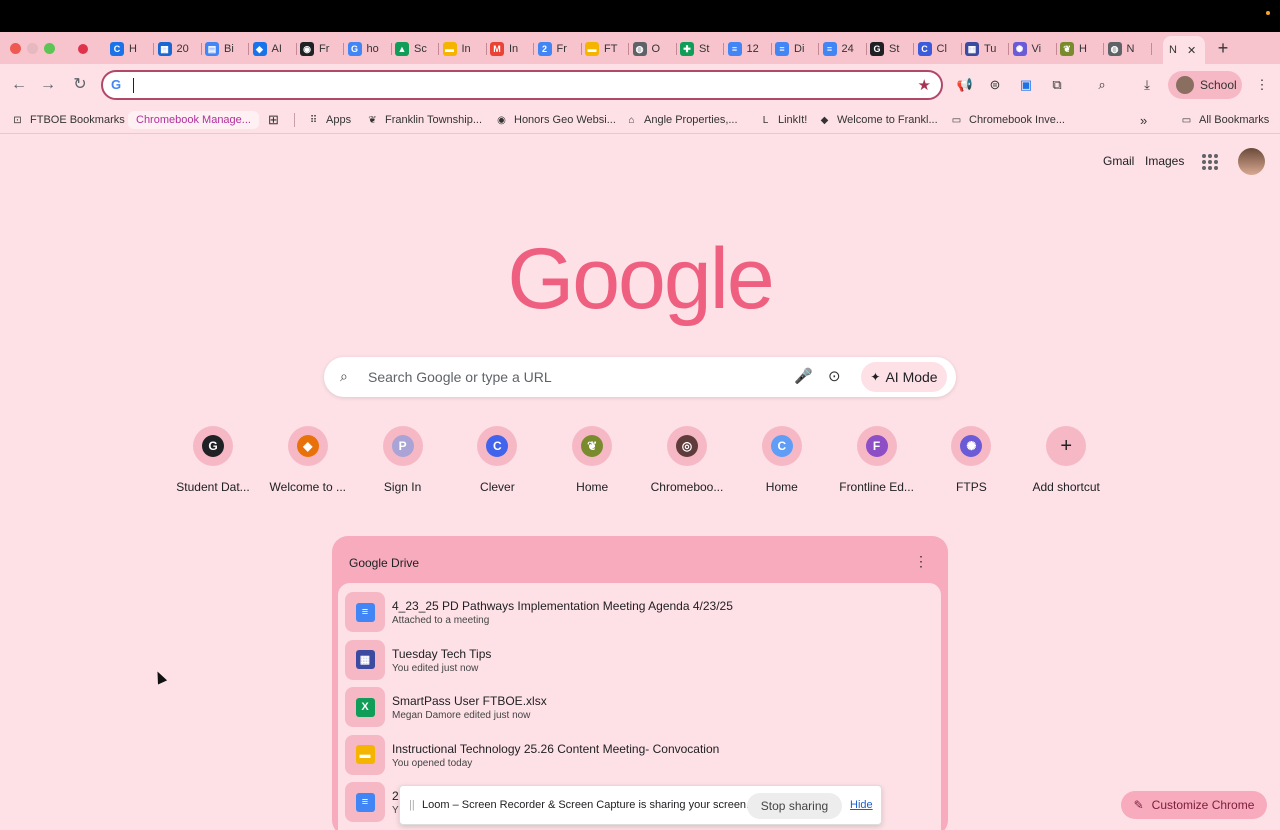 This screenshot has width=1280, height=830. What do you see at coordinates (749, 49) in the screenshot?
I see `tab: ≡ 12` at bounding box center [749, 49].